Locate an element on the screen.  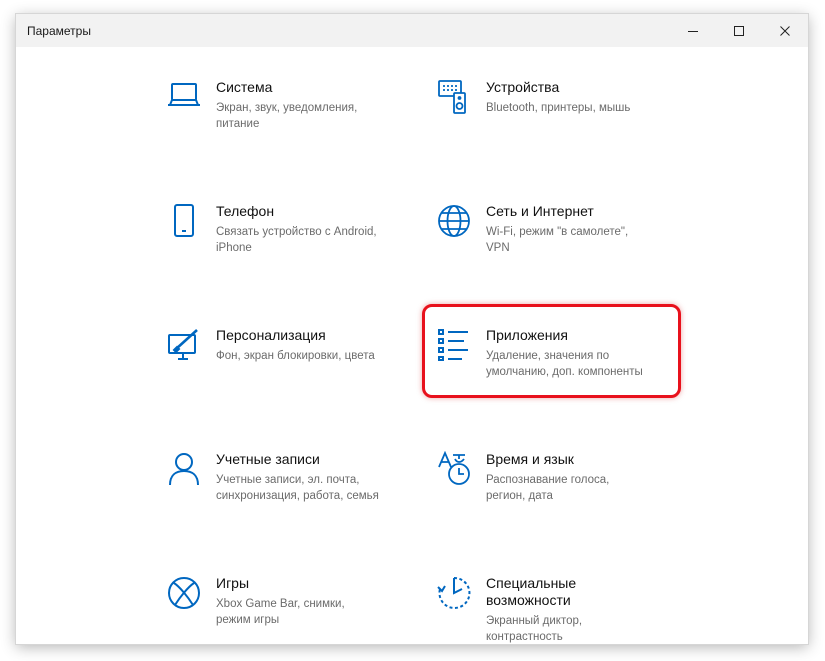
personalization-icon is located at coordinates (184, 345).